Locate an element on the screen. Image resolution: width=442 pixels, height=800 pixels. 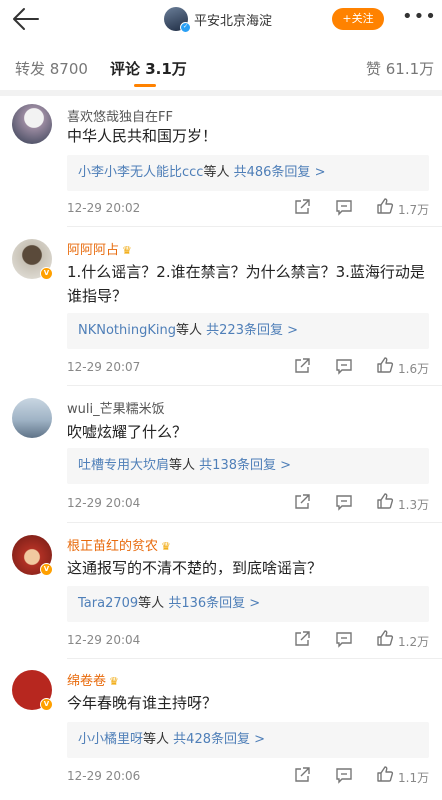
account-avatar: ✓ is located at coordinates (177, 20).